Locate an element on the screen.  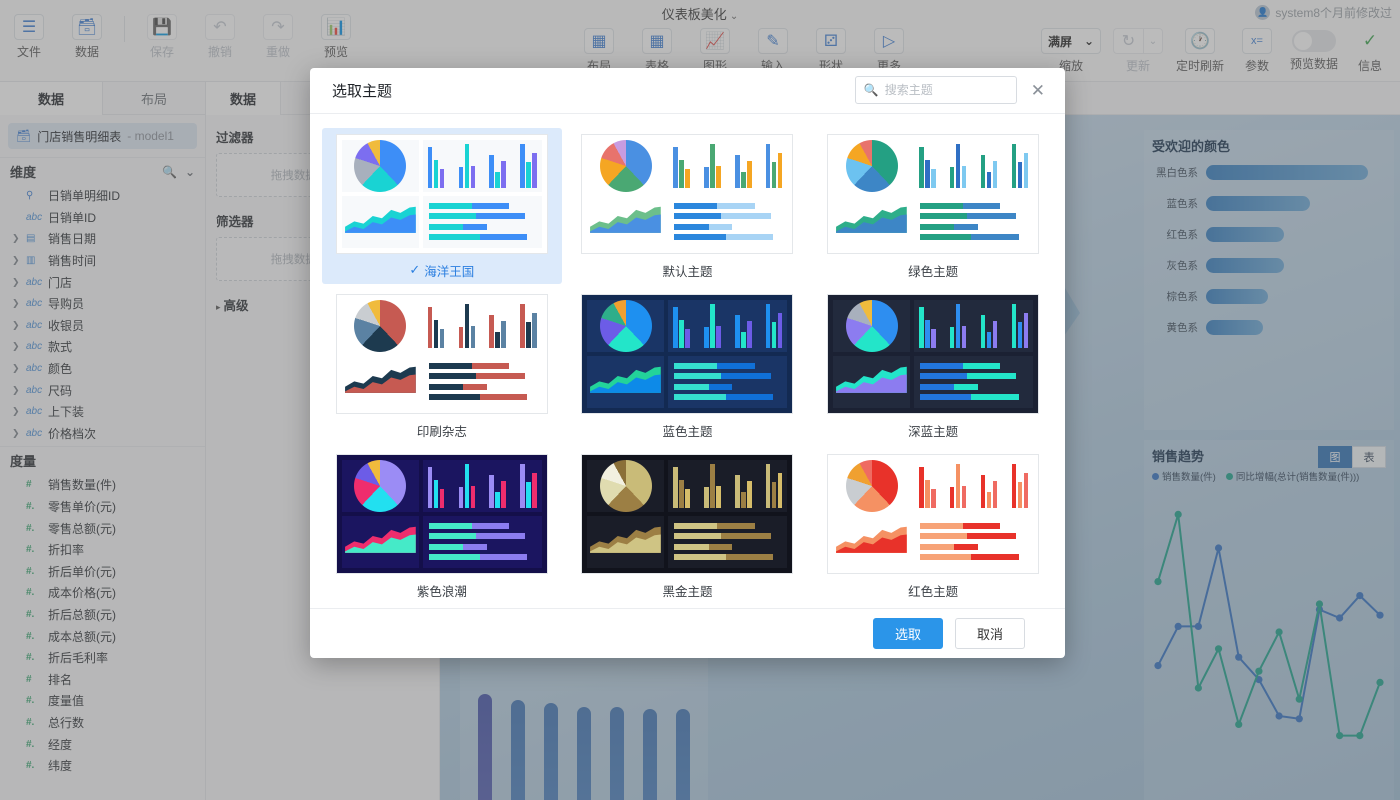
theme-card: 紫色浪潮 is located at coordinates (442, 526).